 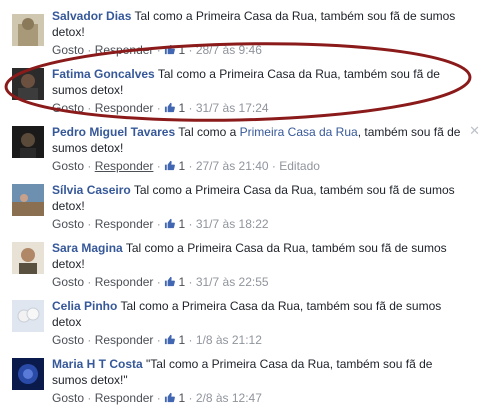 What do you see at coordinates (474, 130) in the screenshot?
I see `close-icon: ✕` at bounding box center [474, 130].